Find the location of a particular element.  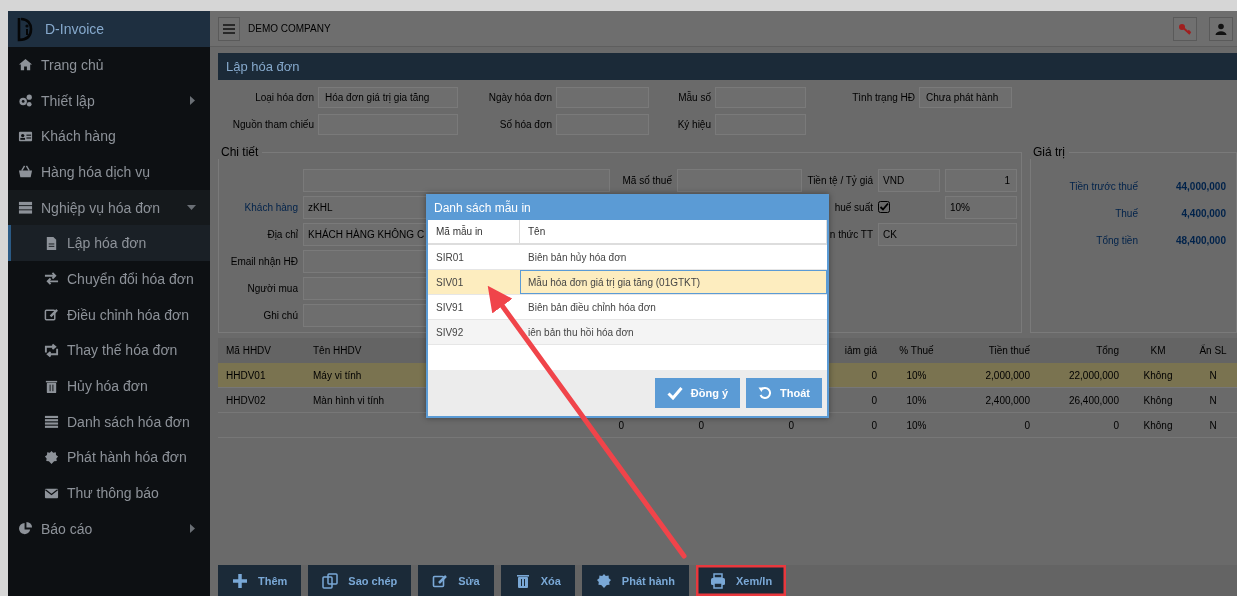

section-title: Giá trị is located at coordinates (1049, 152).